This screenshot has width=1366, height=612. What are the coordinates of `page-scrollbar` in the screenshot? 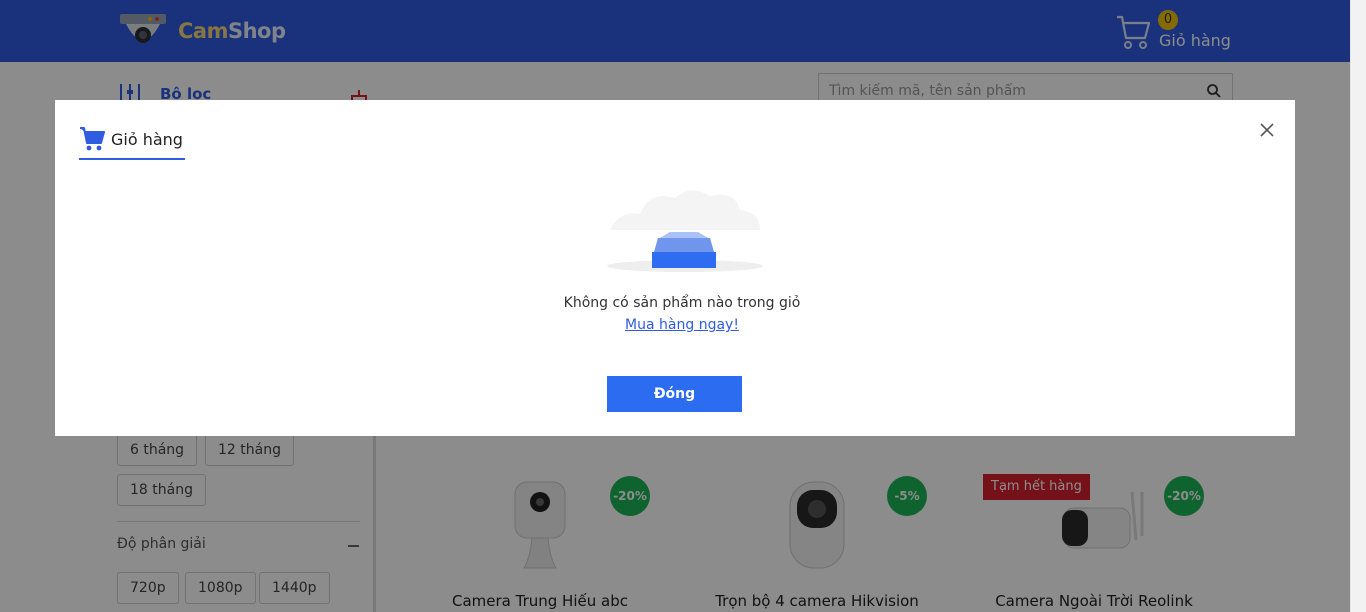 It's located at (1358, 306).